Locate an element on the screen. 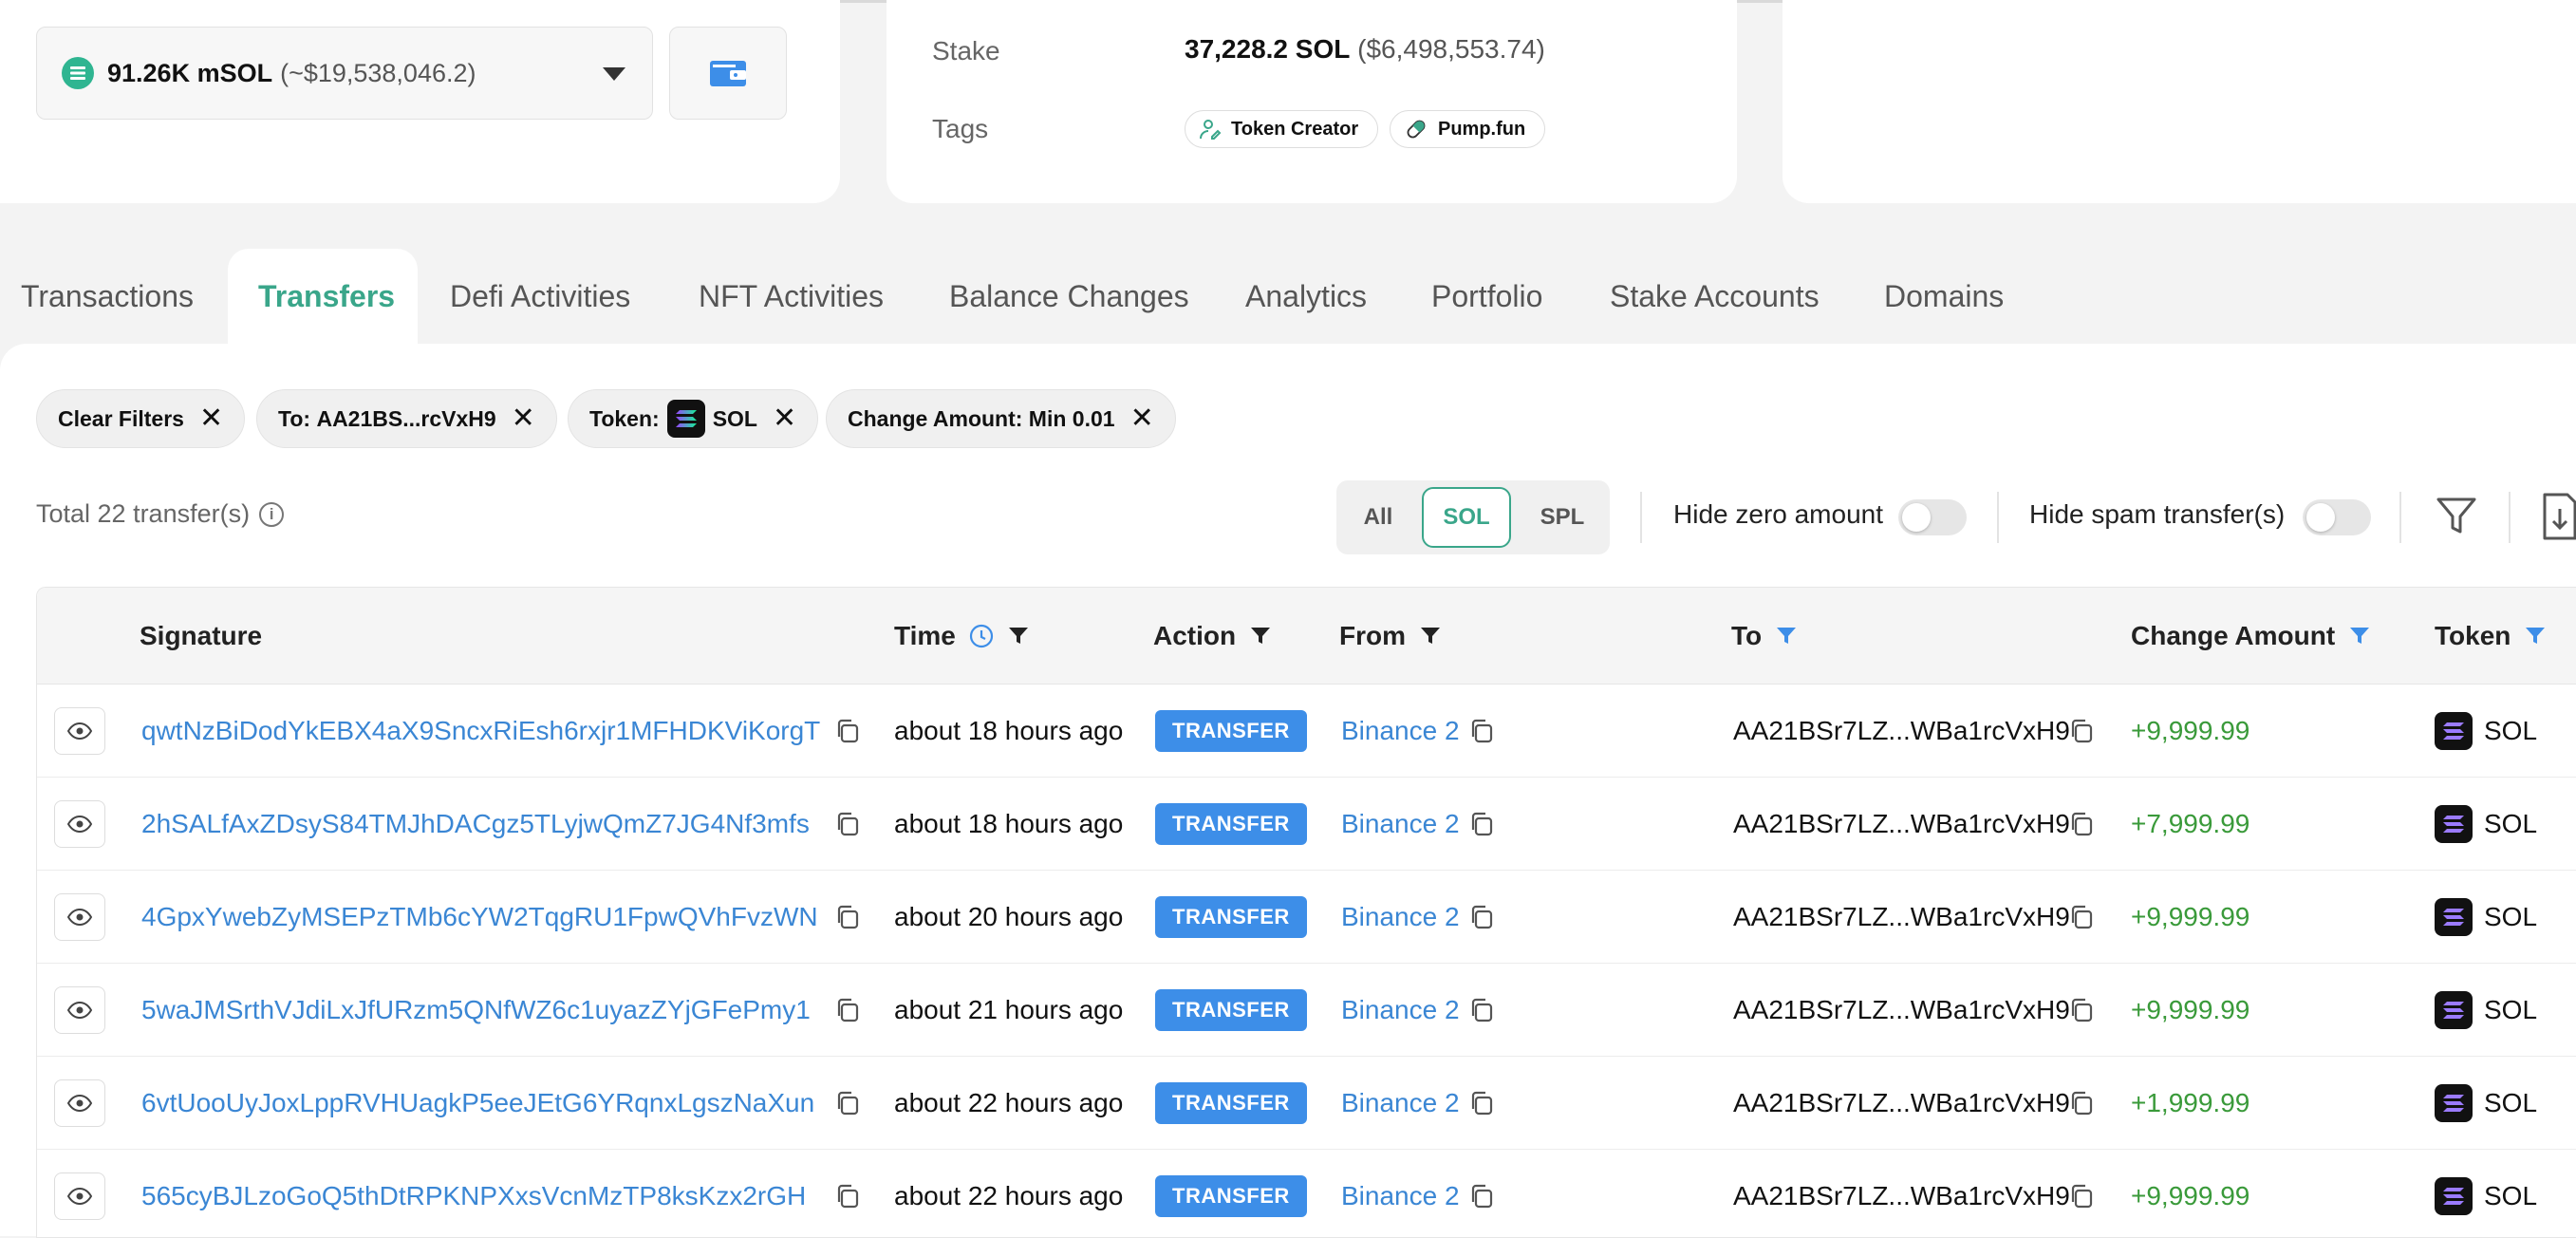  tab-analytics: Analytics is located at coordinates (1306, 297).